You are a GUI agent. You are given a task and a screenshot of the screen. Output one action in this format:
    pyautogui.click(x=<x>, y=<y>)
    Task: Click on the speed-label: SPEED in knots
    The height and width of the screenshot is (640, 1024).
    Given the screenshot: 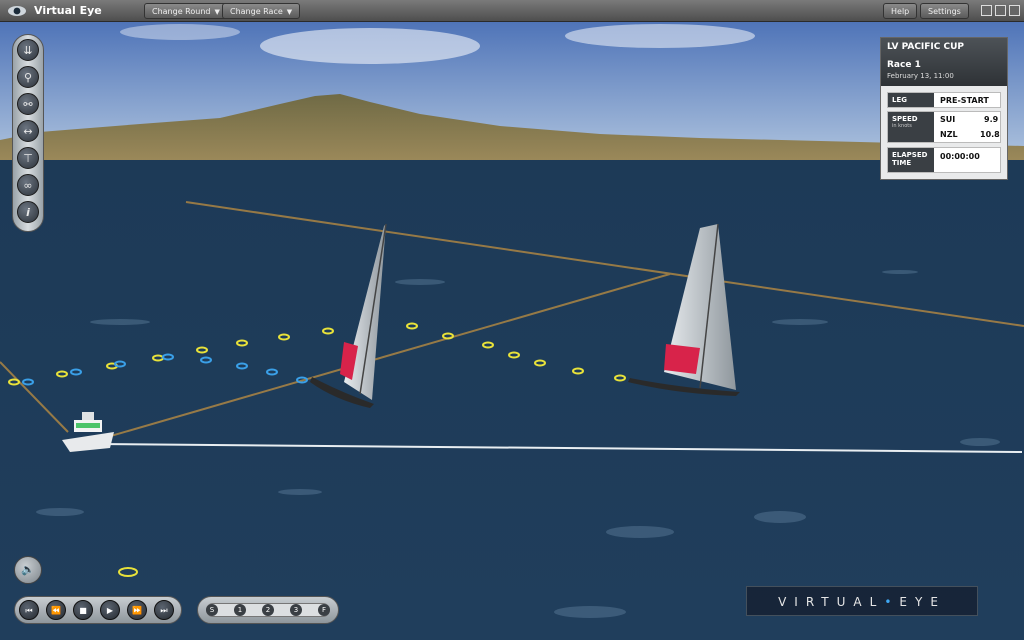 What is the action you would take?
    pyautogui.click(x=911, y=127)
    